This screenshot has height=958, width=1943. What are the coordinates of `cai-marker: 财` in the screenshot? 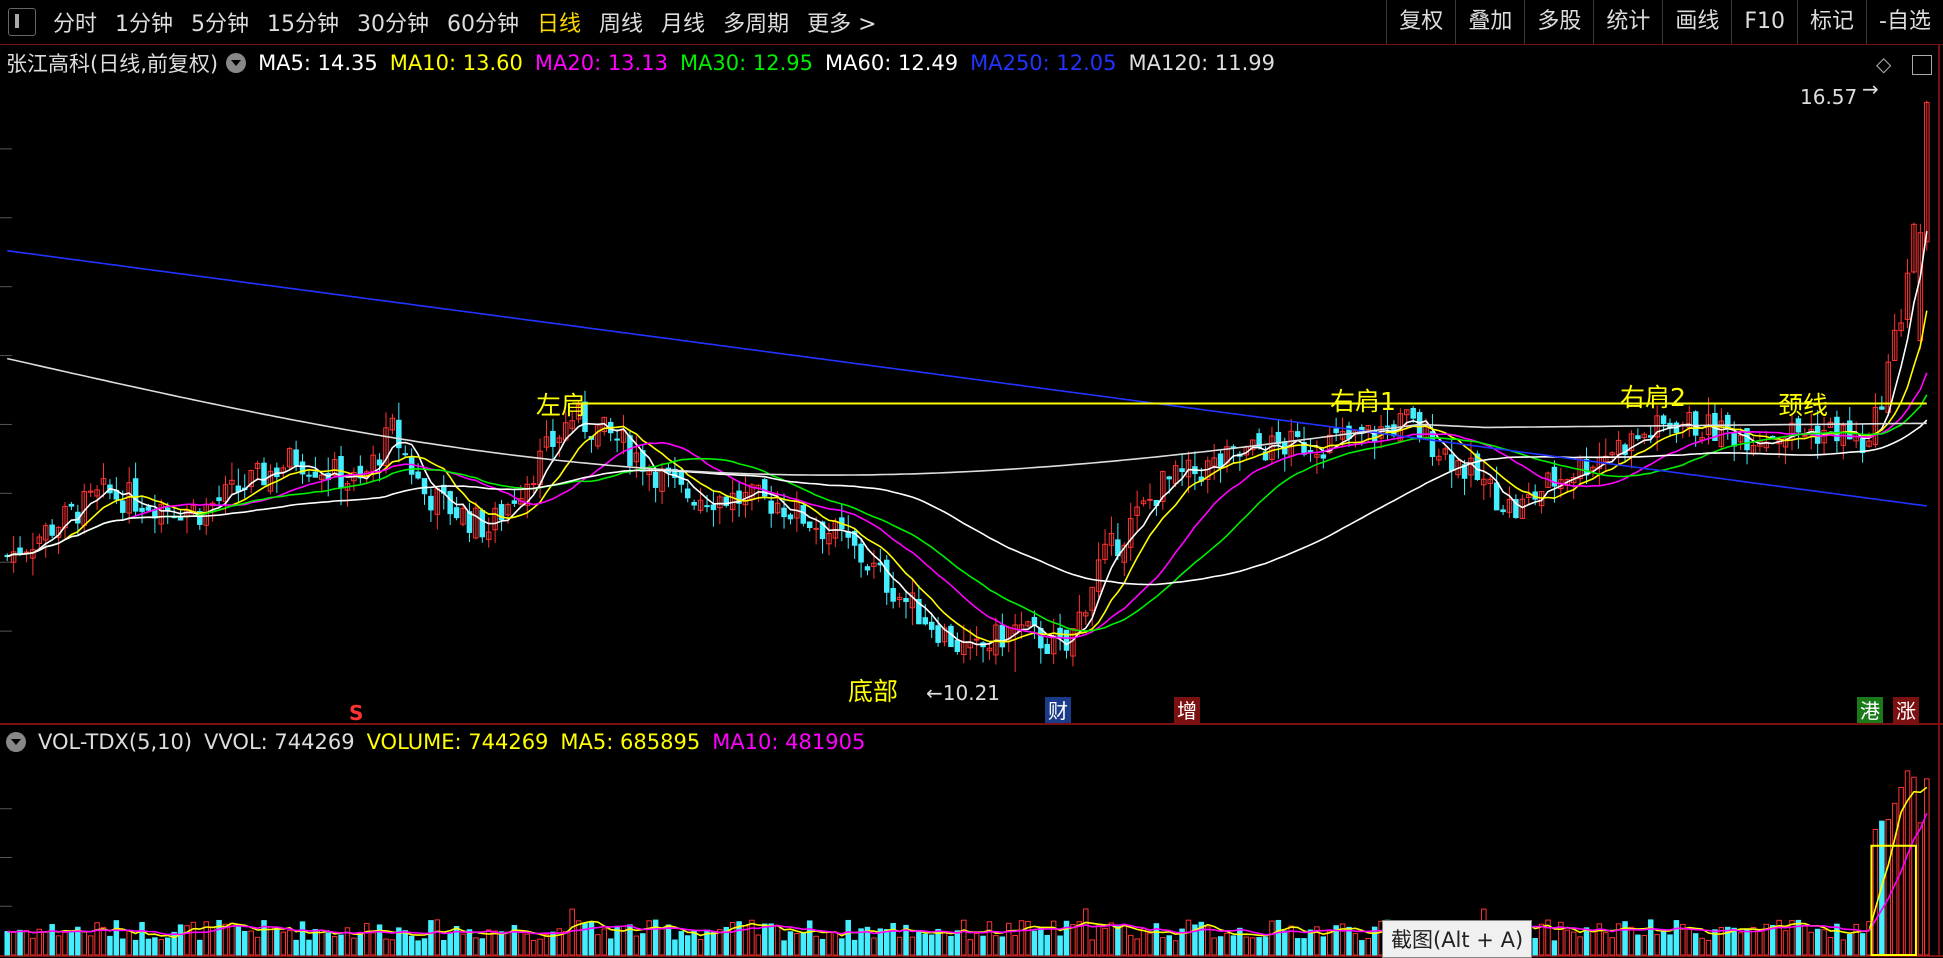 It's located at (1058, 711).